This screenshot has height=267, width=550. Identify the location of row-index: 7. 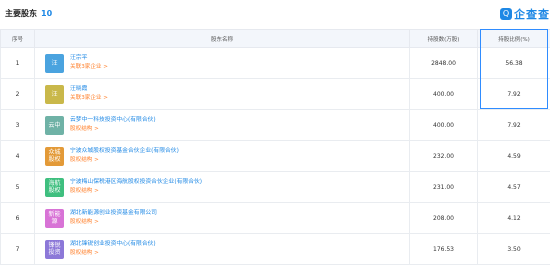
(17, 249).